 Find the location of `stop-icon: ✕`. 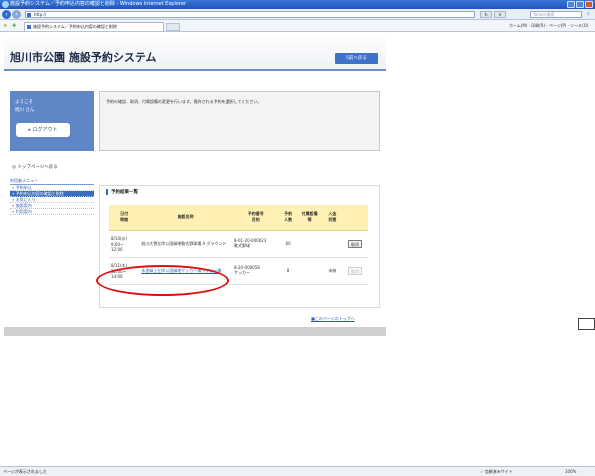

stop-icon: ✕ is located at coordinates (500, 14).